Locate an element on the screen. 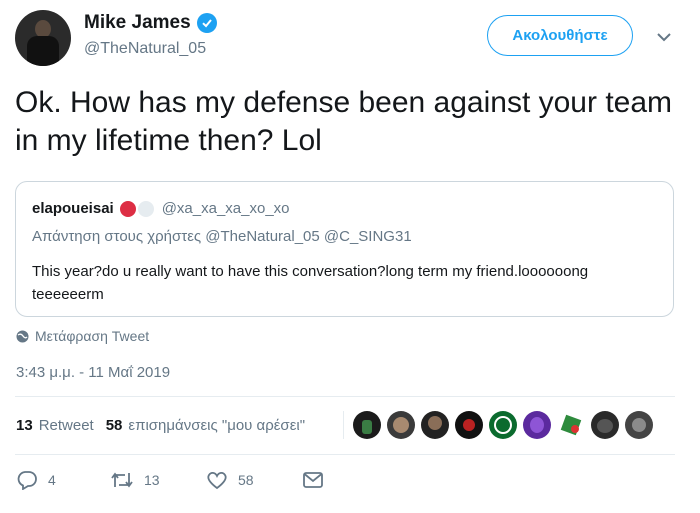 The image size is (700, 513). like-stat-count: 58 is located at coordinates (114, 425).